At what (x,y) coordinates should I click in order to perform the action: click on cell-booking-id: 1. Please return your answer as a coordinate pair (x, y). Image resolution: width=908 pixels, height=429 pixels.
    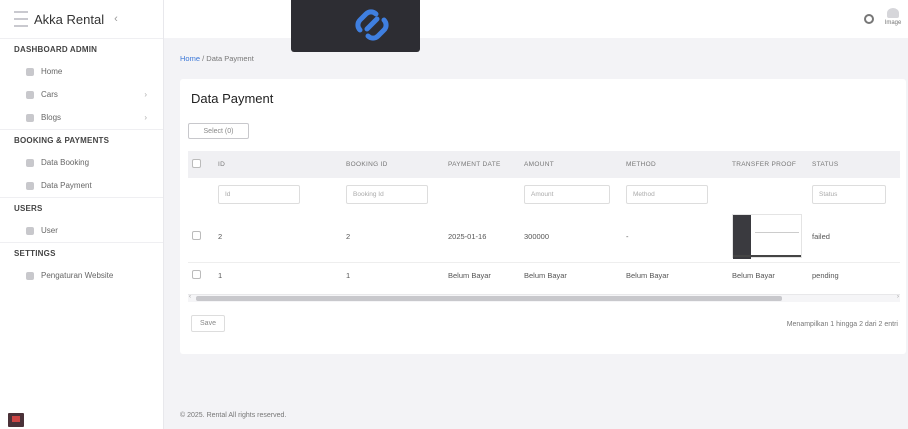
    Looking at the image, I should click on (348, 276).